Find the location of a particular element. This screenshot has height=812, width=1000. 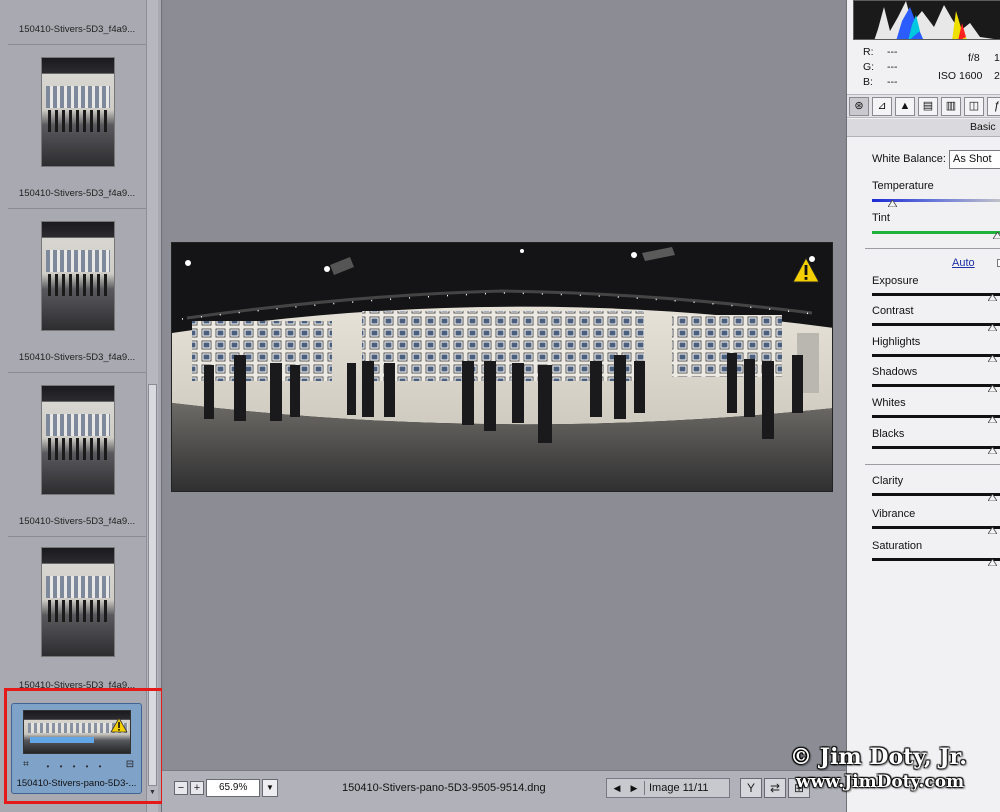

blacks-label: Blacks is located at coordinates (888, 434).